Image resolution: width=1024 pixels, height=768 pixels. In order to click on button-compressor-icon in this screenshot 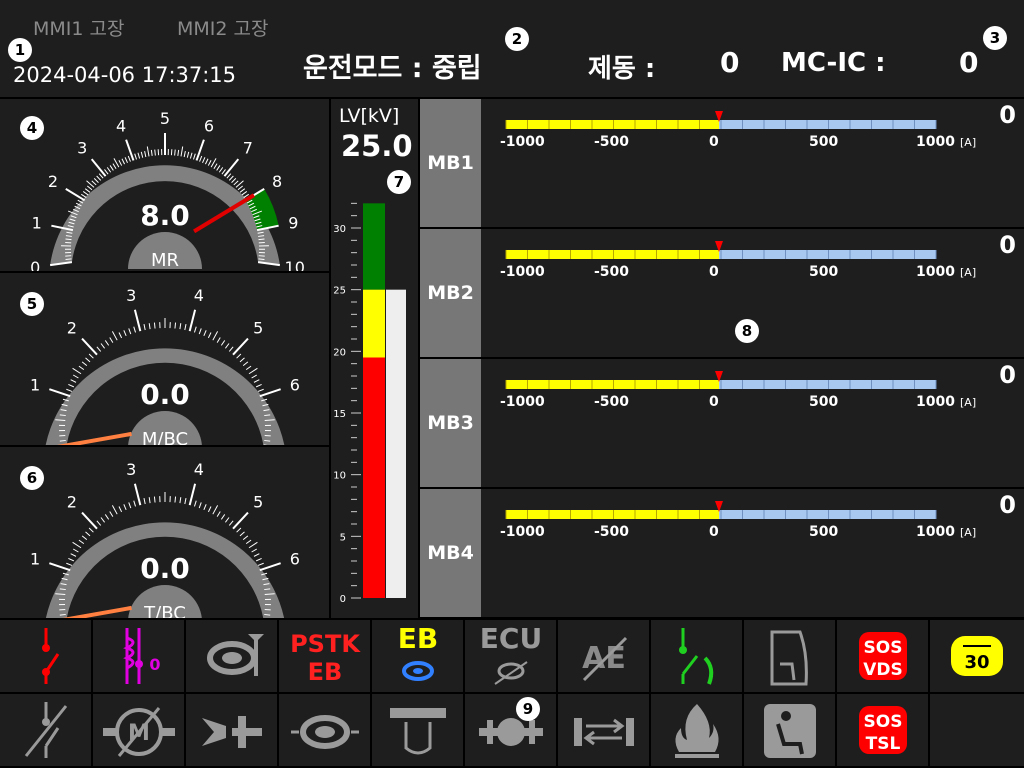, I will do `click(231, 656)`.